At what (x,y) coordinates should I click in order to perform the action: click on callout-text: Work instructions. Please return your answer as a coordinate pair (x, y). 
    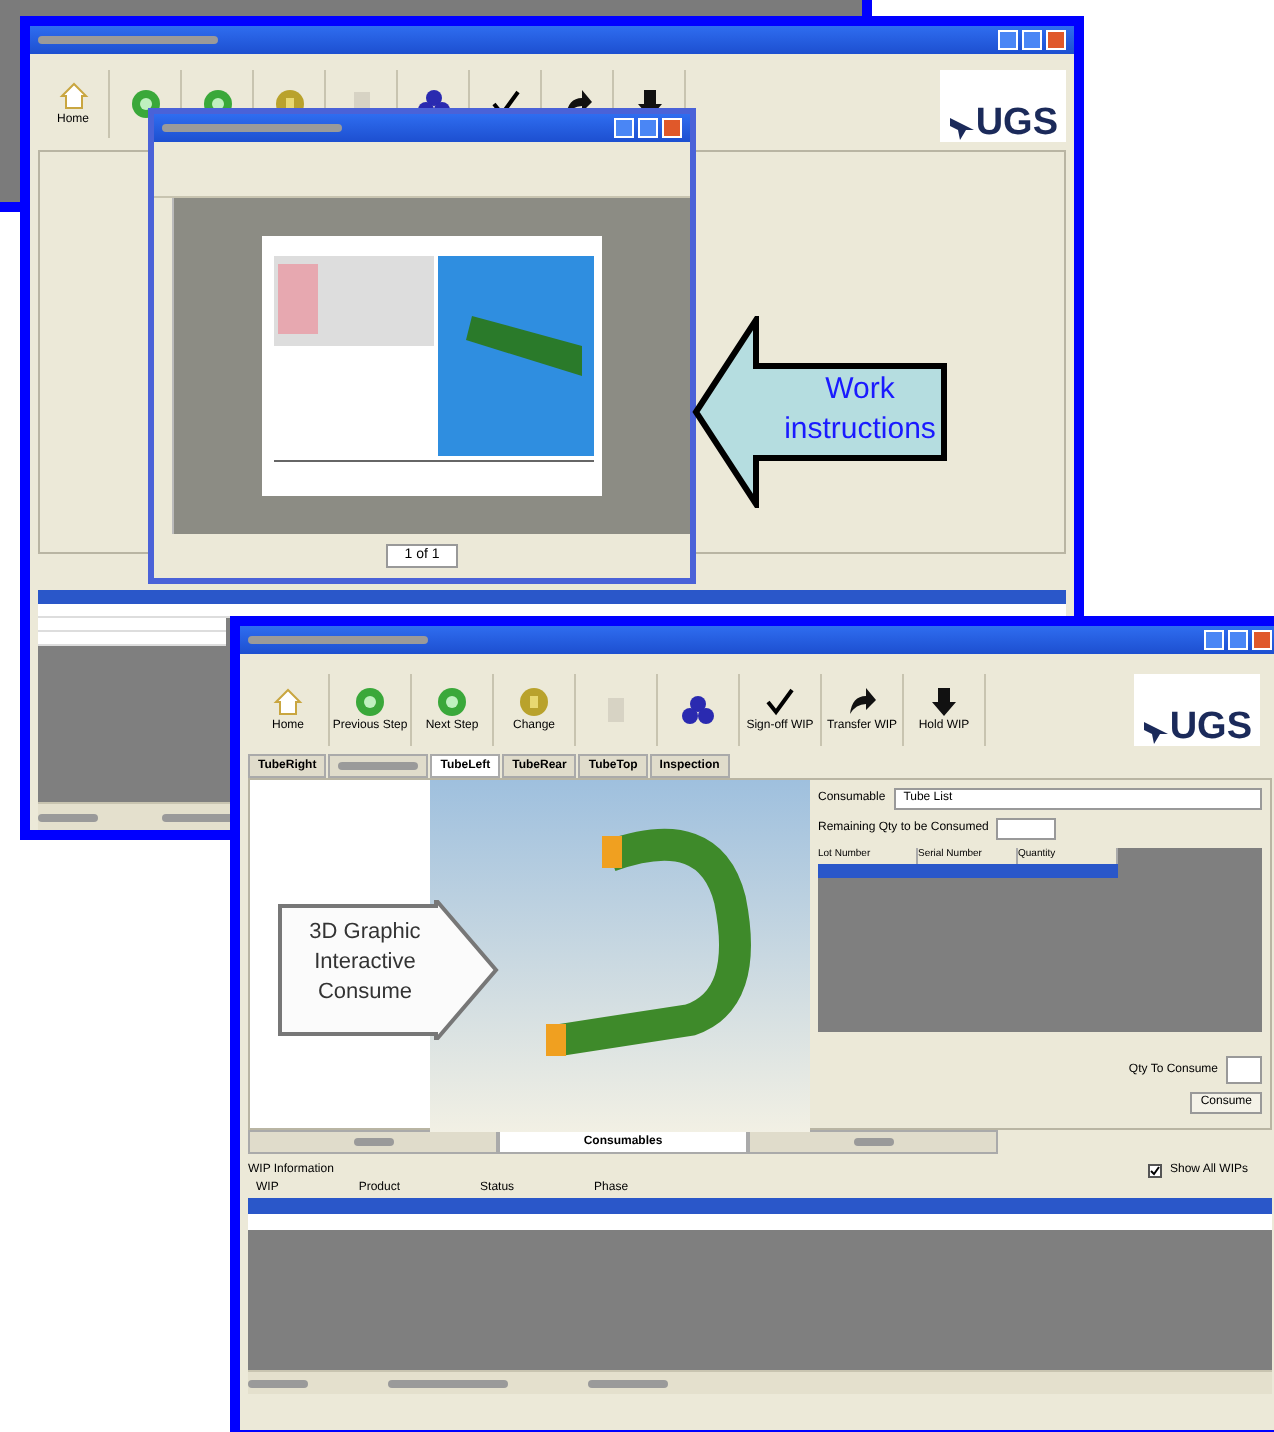
    Looking at the image, I should click on (860, 410).